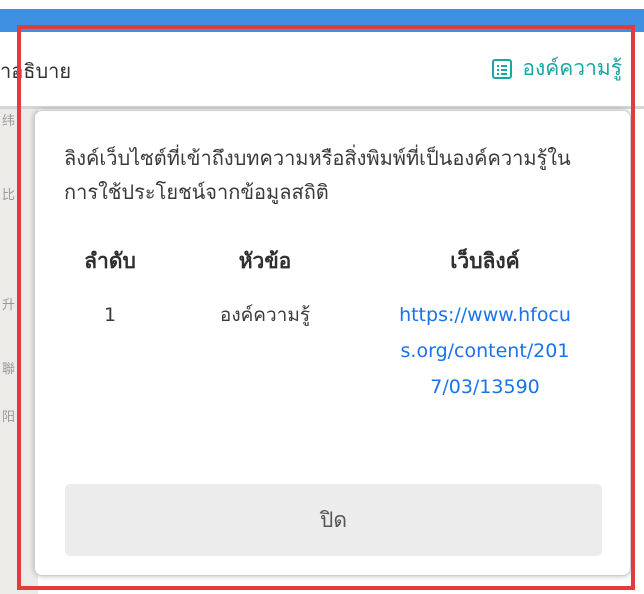 This screenshot has height=594, width=644. Describe the element at coordinates (110, 260) in the screenshot. I see `column-header-number: ลำดับ` at that location.